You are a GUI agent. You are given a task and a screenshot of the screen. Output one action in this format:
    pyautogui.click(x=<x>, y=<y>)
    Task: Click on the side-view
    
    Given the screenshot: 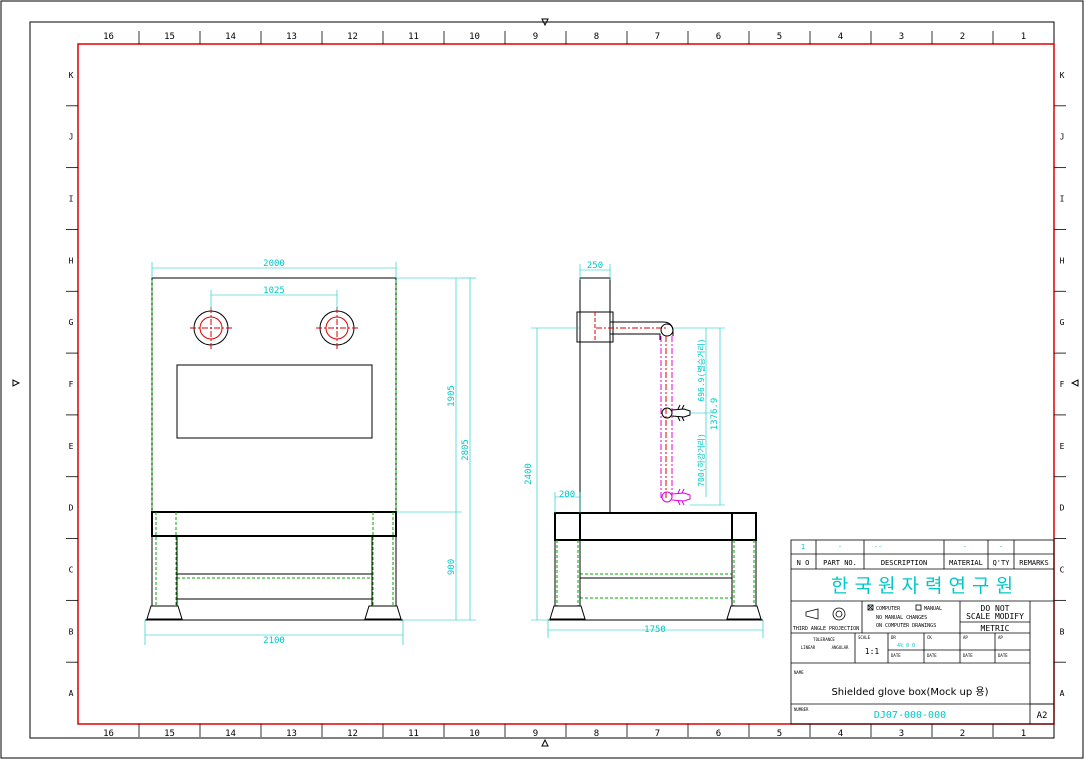 What is the action you would take?
    pyautogui.click(x=655, y=449)
    